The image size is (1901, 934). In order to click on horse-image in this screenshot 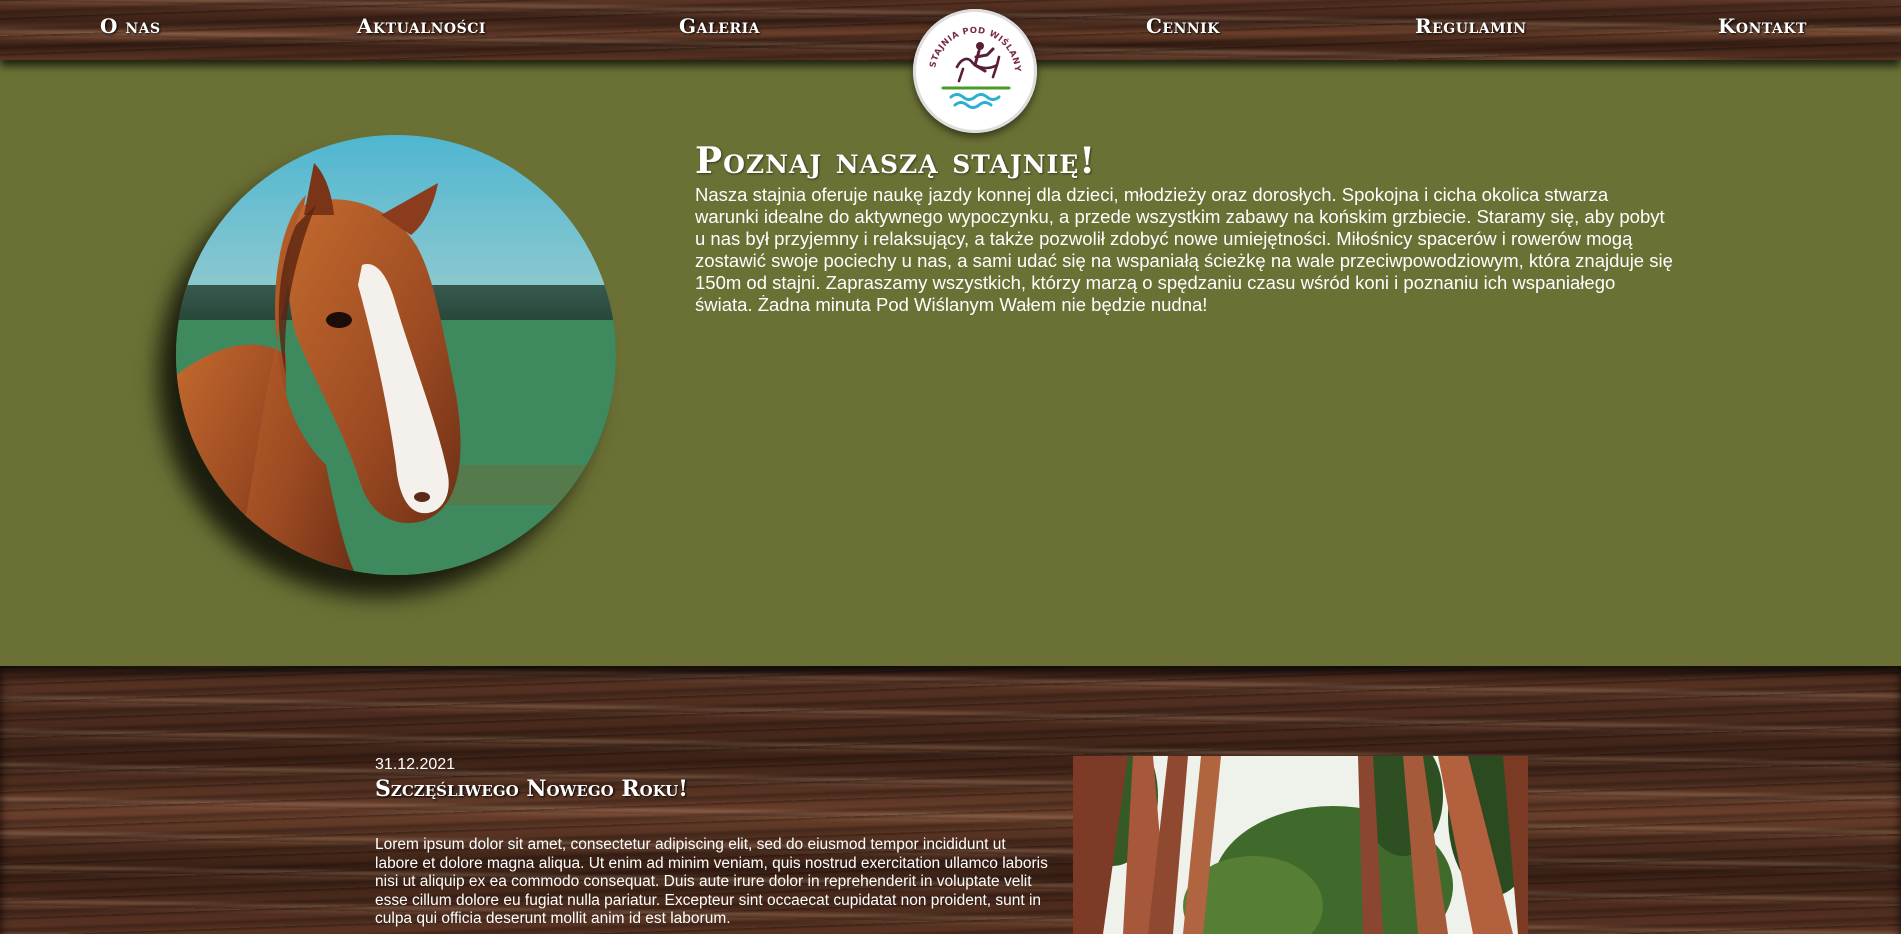, I will do `click(396, 355)`.